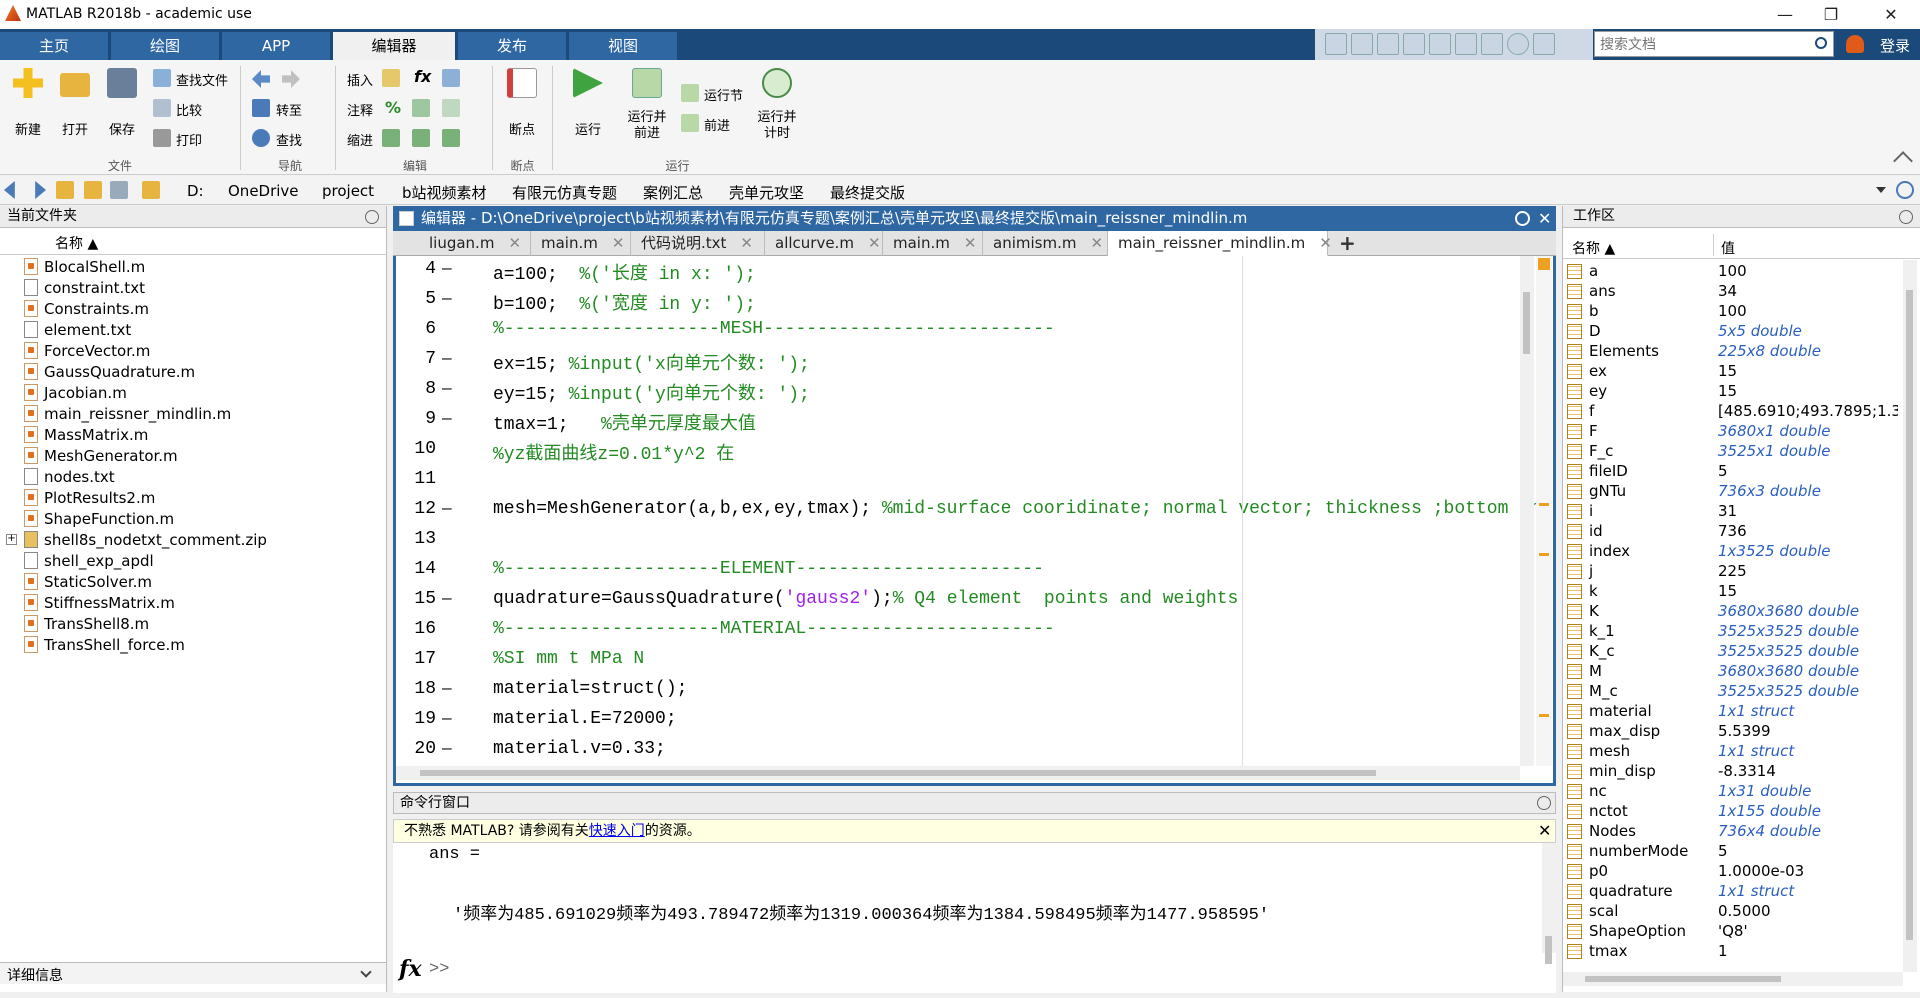 Image resolution: width=1920 pixels, height=998 pixels. I want to click on line-number: 16, so click(416, 629).